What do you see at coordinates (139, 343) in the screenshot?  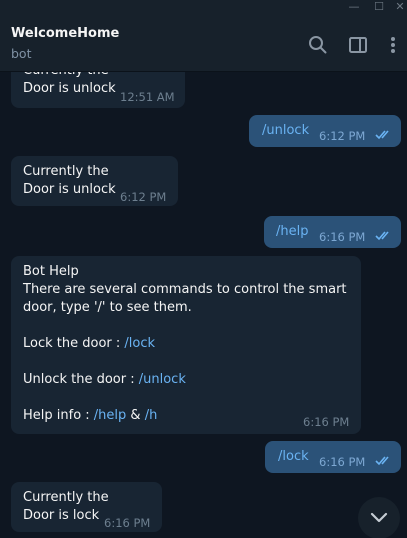 I see `lock-command-link: /lock` at bounding box center [139, 343].